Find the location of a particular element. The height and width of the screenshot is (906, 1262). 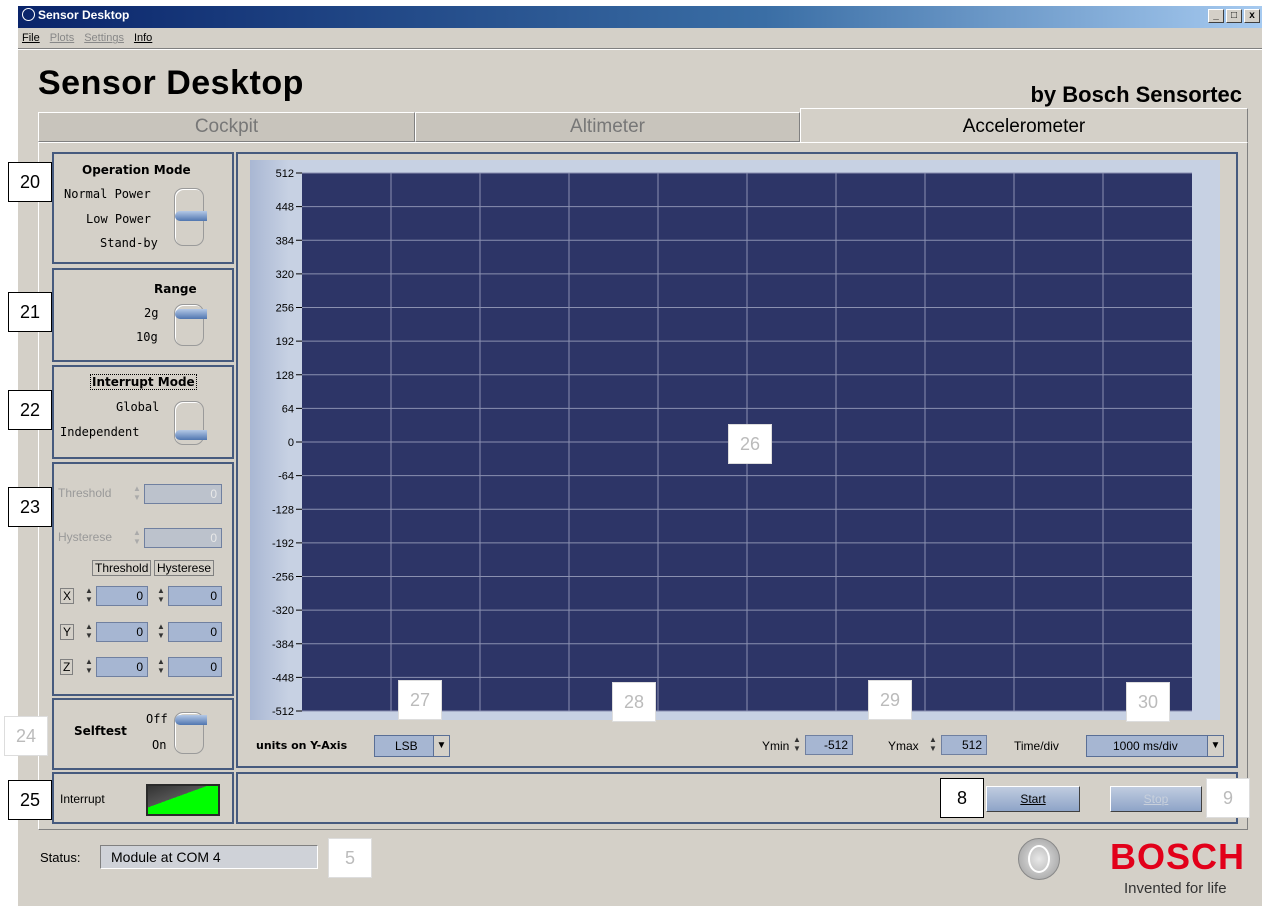

timediv-dropdown: 1000 ms/div ▼ is located at coordinates (1155, 746).